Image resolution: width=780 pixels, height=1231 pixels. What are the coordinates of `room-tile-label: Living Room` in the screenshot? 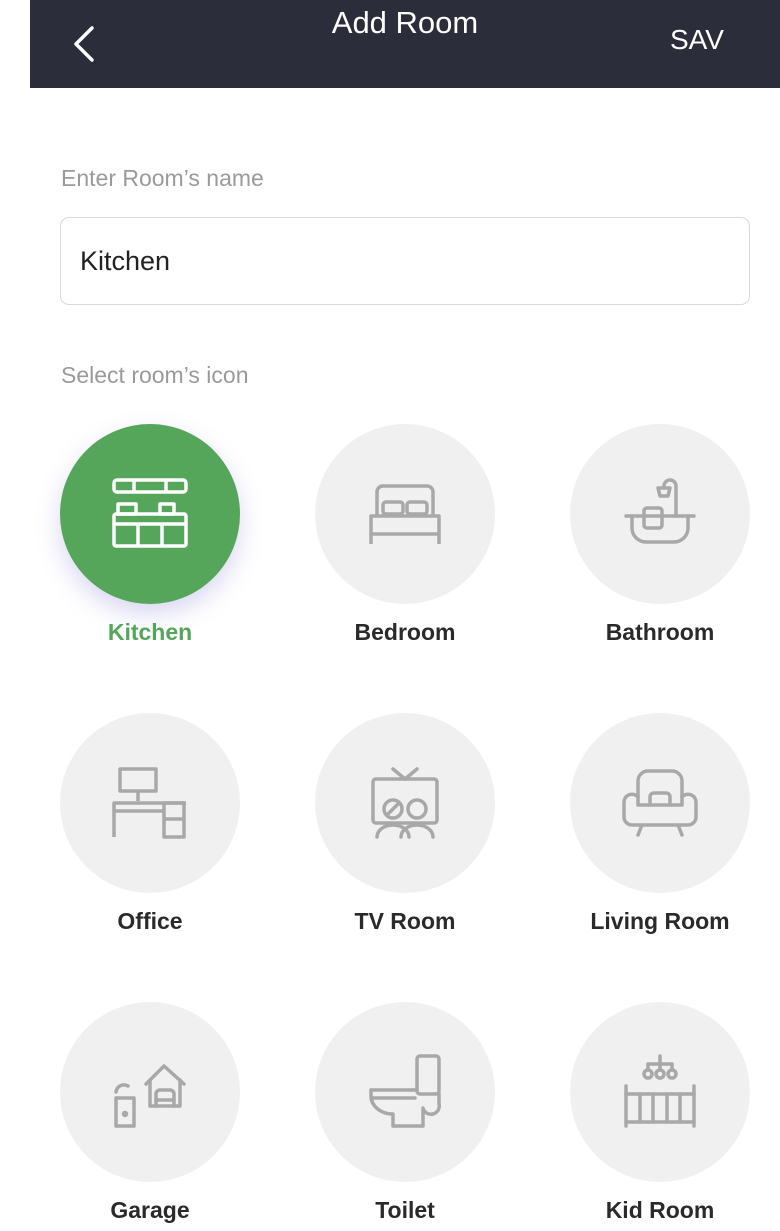 It's located at (660, 921).